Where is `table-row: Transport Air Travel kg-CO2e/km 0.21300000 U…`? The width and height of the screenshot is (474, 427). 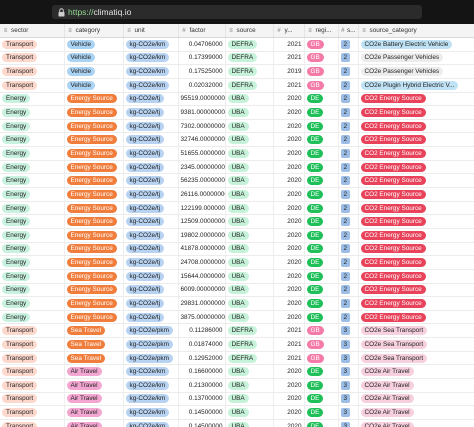
table-row: Transport Air Travel kg-CO2e/km 0.21300000 U… is located at coordinates (237, 385).